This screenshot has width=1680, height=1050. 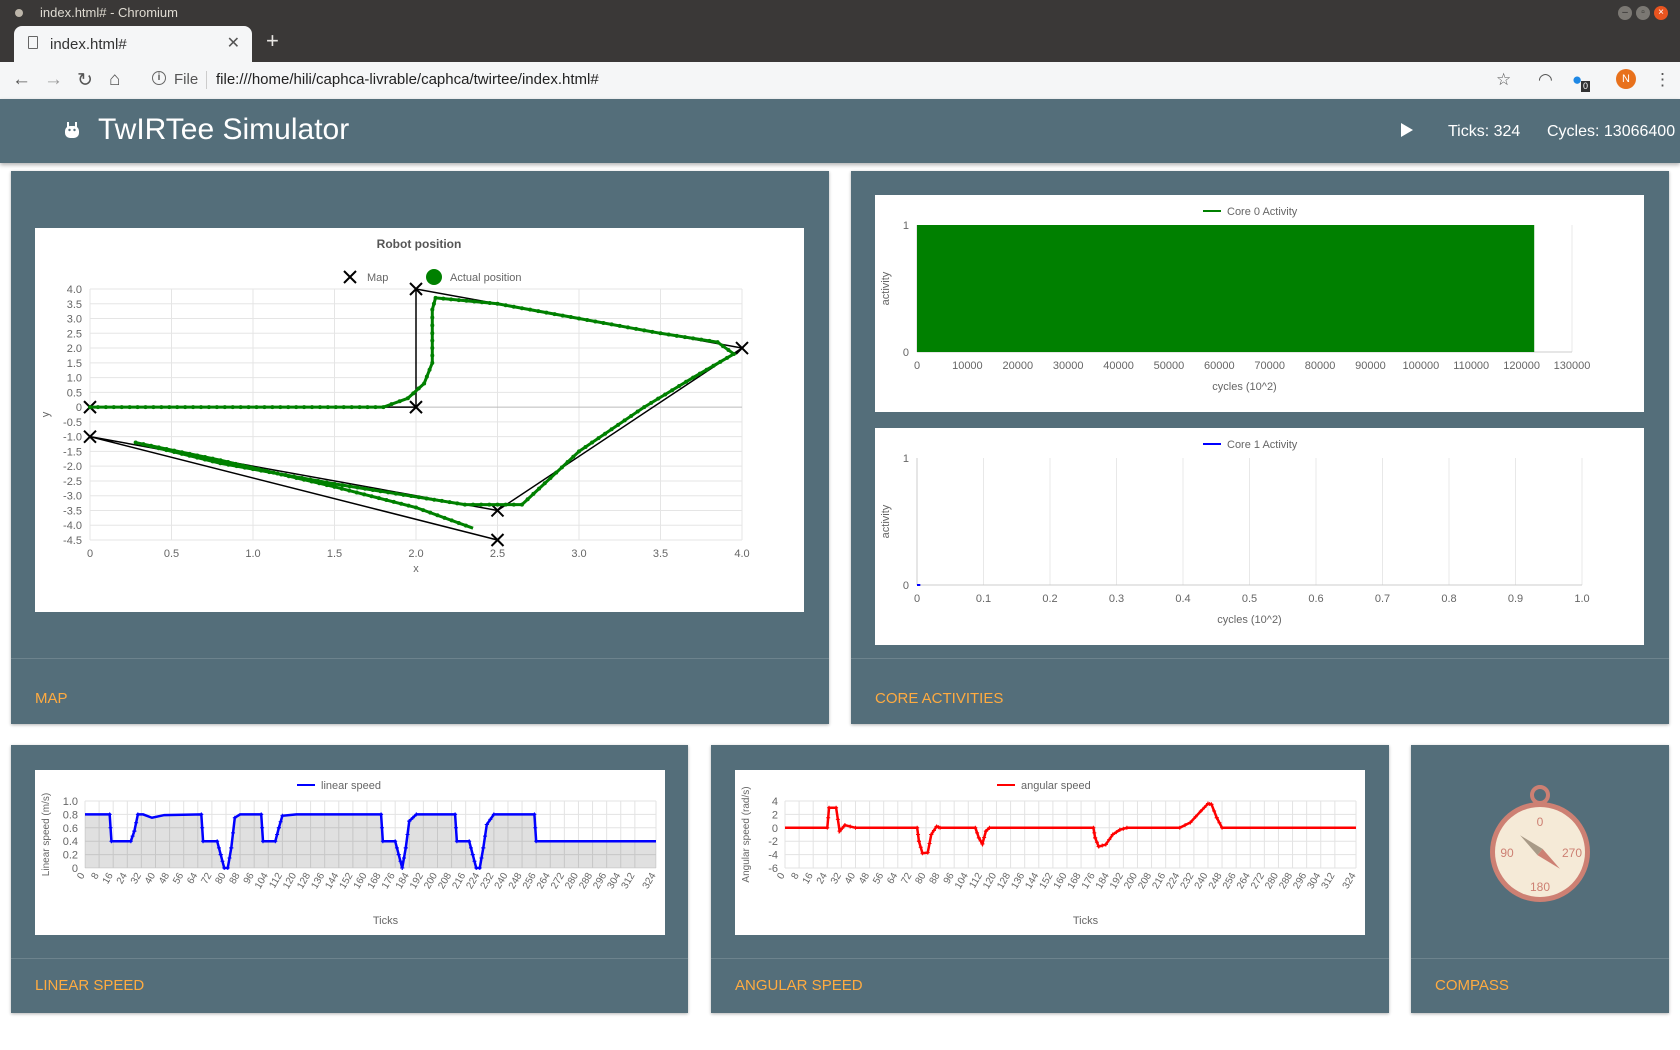 I want to click on x-tick-label: 224, so click(x=473, y=881).